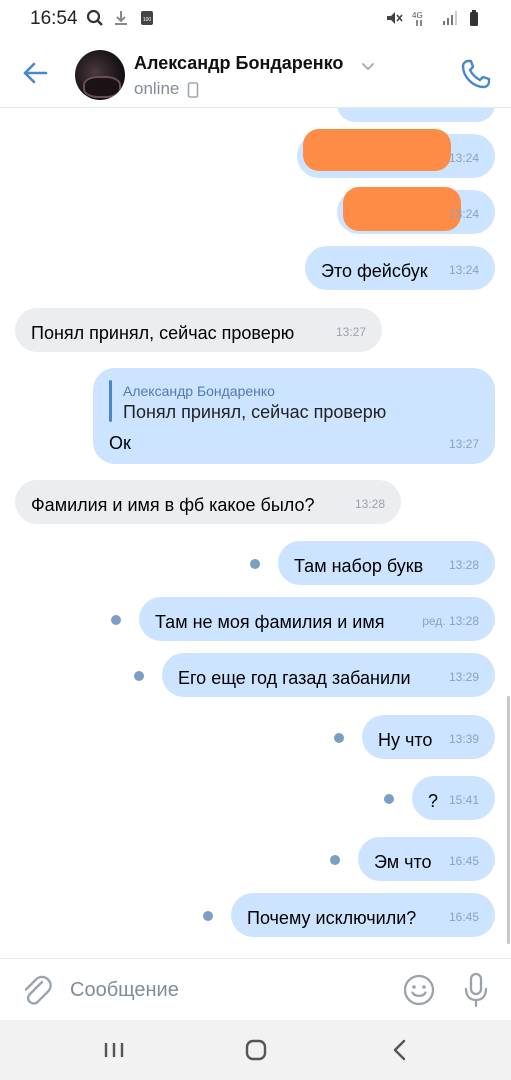 This screenshot has width=511, height=1080. What do you see at coordinates (463, 677) in the screenshot?
I see `message-time: 13:29` at bounding box center [463, 677].